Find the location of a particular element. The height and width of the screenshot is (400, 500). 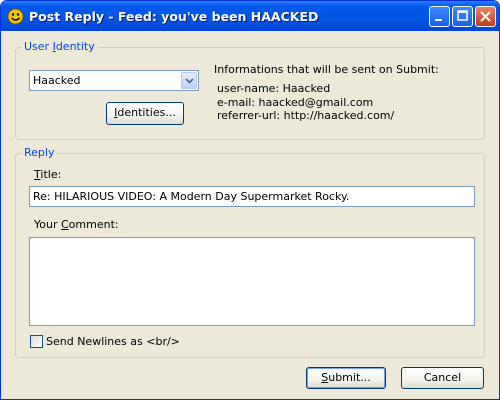

minimize-button is located at coordinates (439, 16).